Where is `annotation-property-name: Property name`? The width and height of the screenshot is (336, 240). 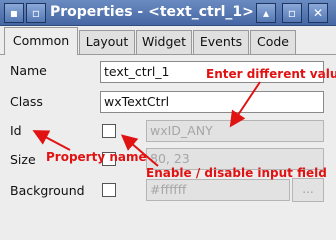
annotation-property-name: Property name is located at coordinates (96, 157).